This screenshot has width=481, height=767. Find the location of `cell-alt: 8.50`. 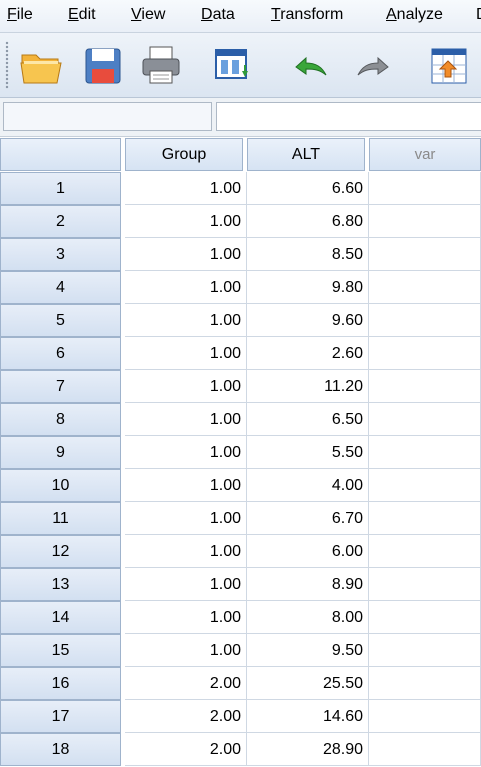

cell-alt: 8.50 is located at coordinates (308, 254).